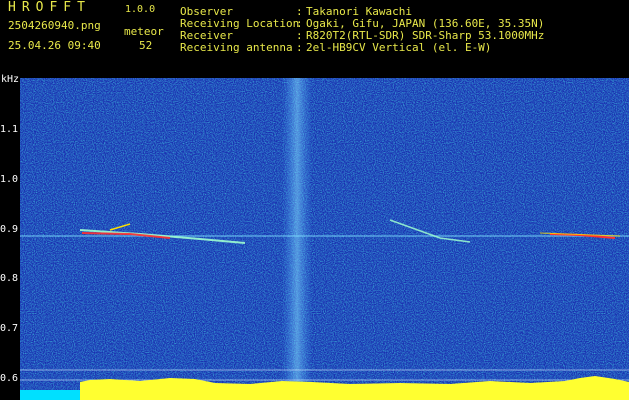 The image size is (629, 400). Describe the element at coordinates (9, 229) in the screenshot. I see `tick-label: 0.9` at that location.